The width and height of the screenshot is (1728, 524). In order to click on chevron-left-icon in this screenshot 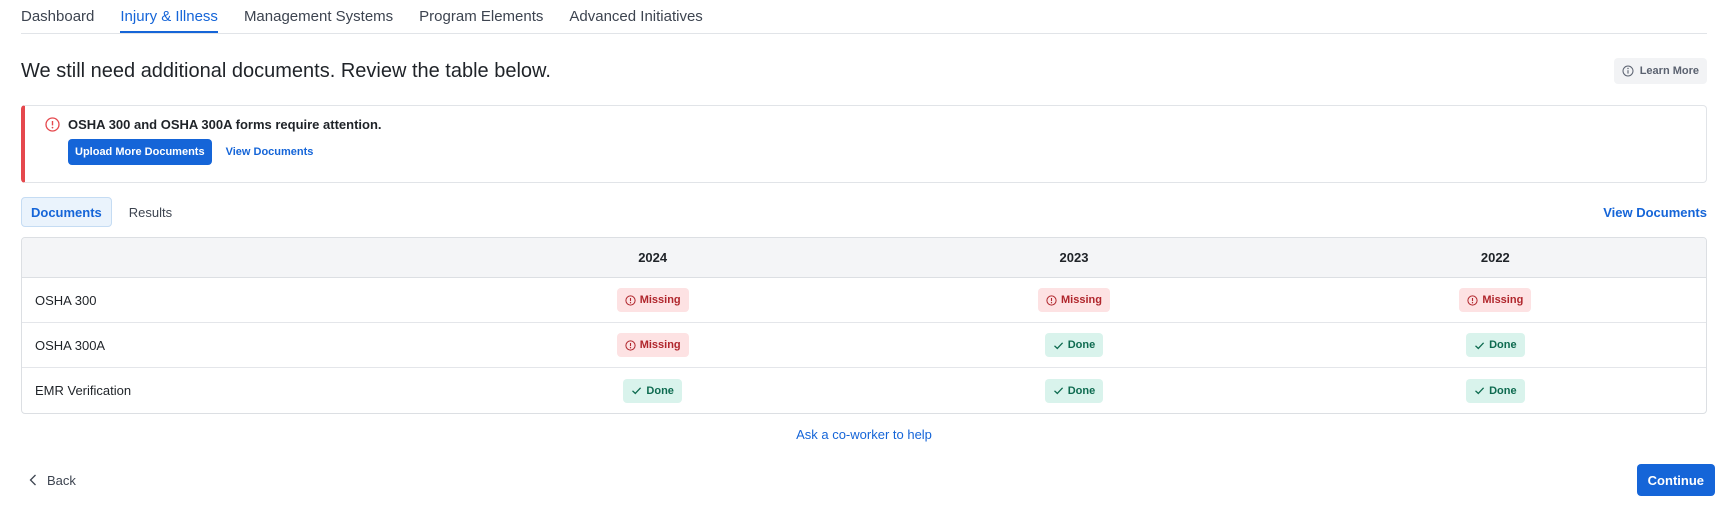, I will do `click(33, 480)`.